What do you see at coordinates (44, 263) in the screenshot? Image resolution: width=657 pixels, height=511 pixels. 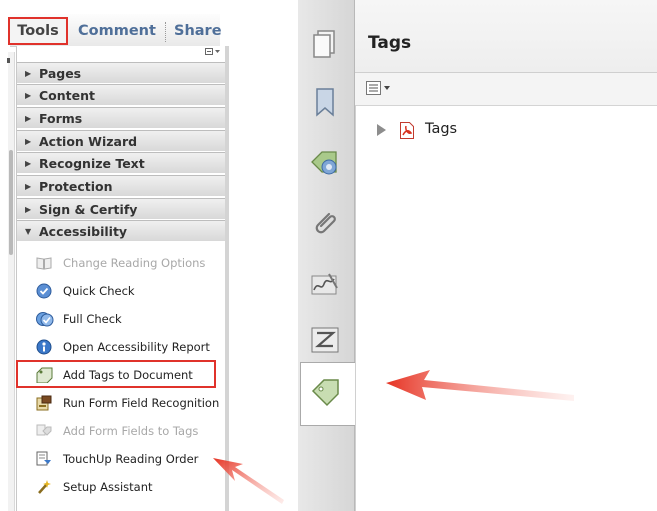 I see `book-icon` at bounding box center [44, 263].